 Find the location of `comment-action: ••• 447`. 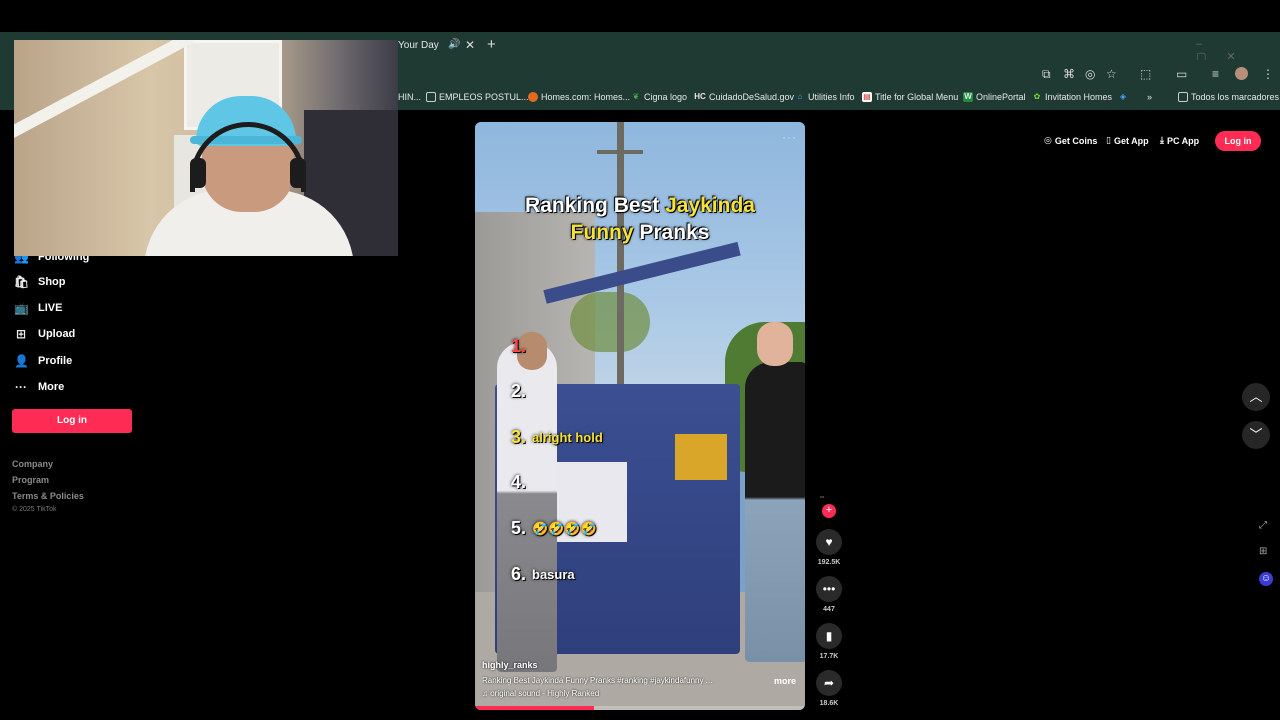

comment-action: ••• 447 is located at coordinates (829, 594).